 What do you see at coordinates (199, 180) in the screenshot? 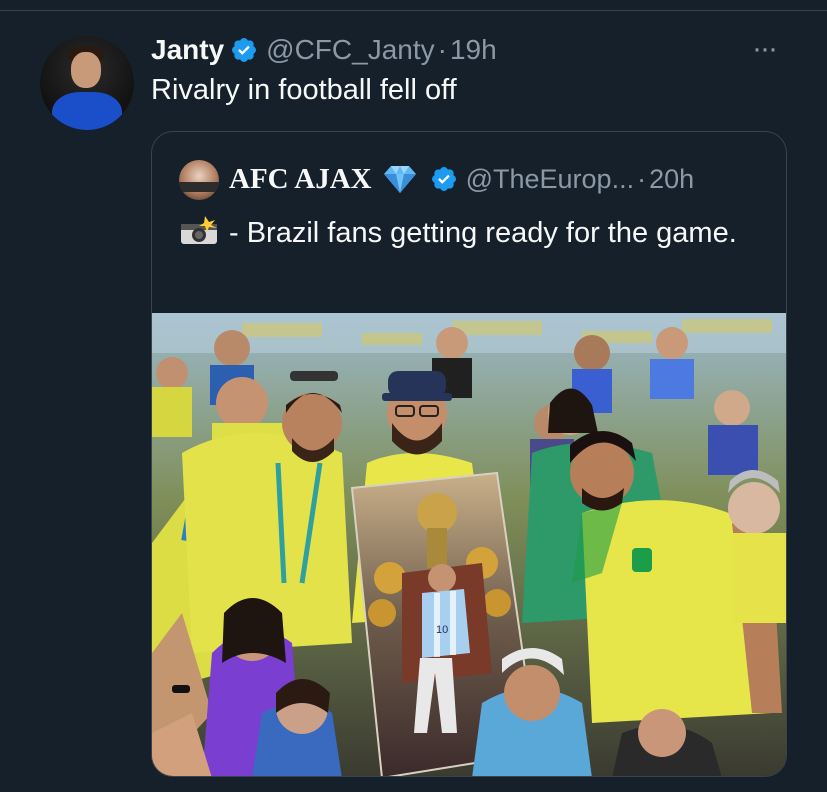
I see `quoted-author-avatar` at bounding box center [199, 180].